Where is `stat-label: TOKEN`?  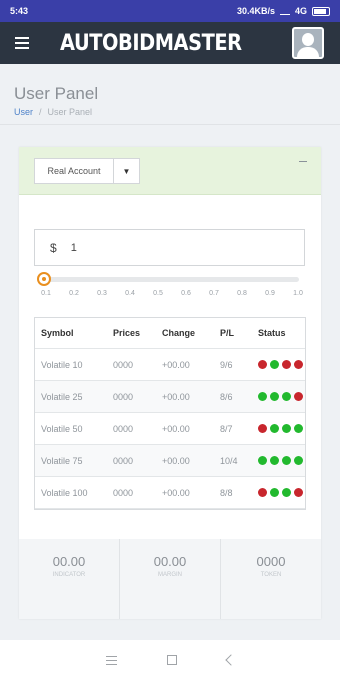 stat-label: TOKEN is located at coordinates (271, 575).